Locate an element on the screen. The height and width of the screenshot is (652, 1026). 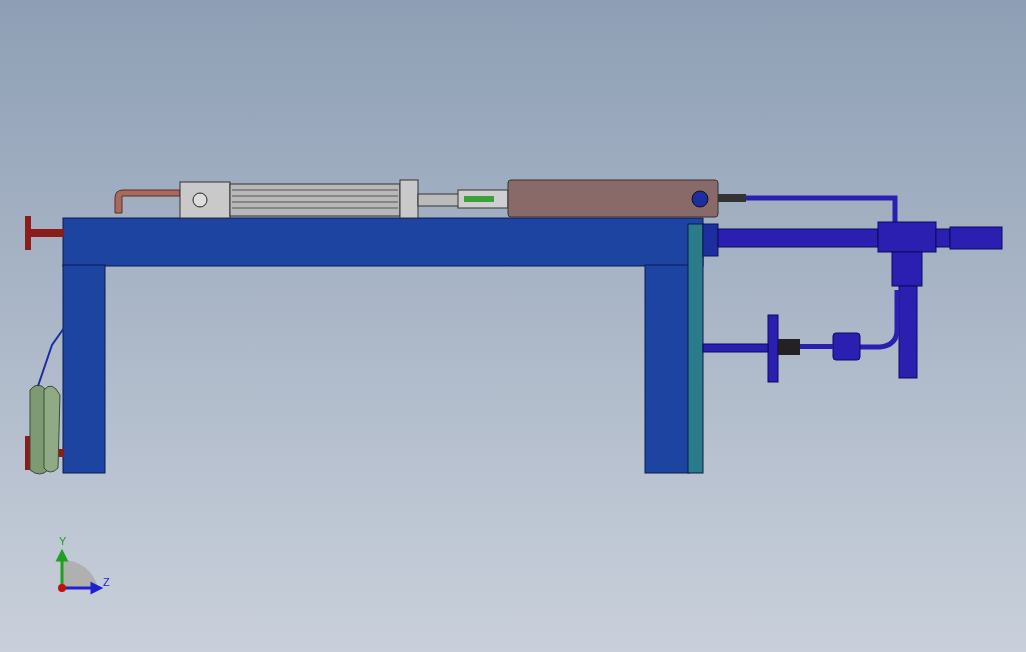
y-axis-label: Y is located at coordinates (63, 541).